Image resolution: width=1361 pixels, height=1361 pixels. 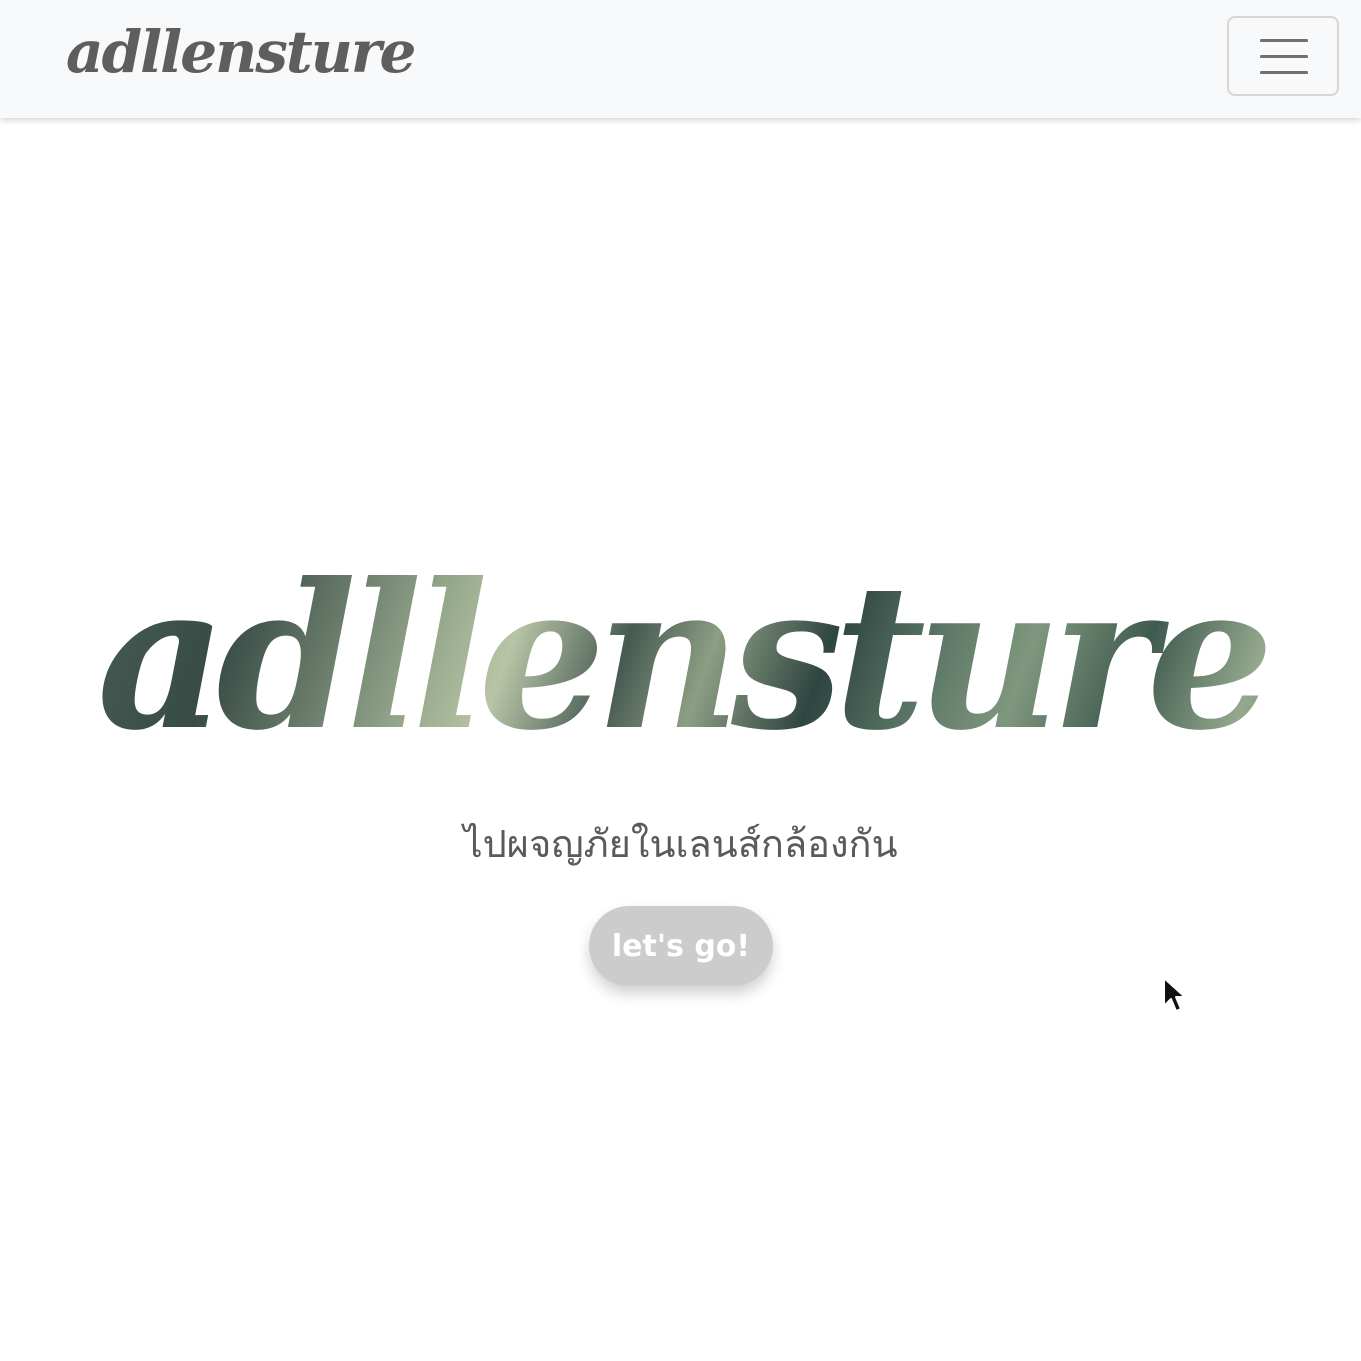 What do you see at coordinates (681, 946) in the screenshot?
I see `lets-go-button: let's go!` at bounding box center [681, 946].